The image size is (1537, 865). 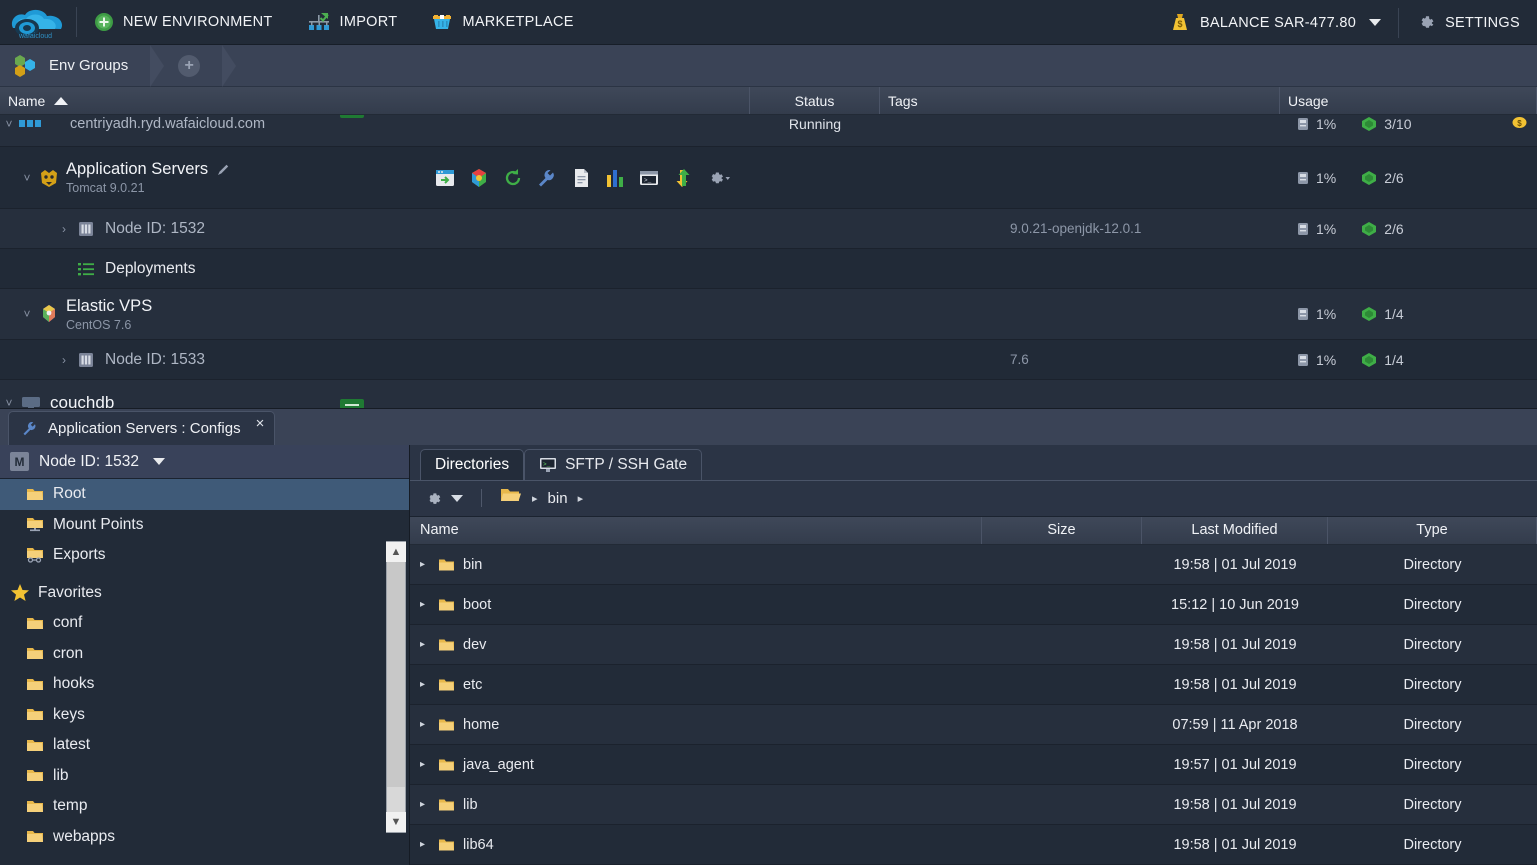 I want to click on config-panel-tab: Application Servers : Configs ×, so click(x=142, y=428).